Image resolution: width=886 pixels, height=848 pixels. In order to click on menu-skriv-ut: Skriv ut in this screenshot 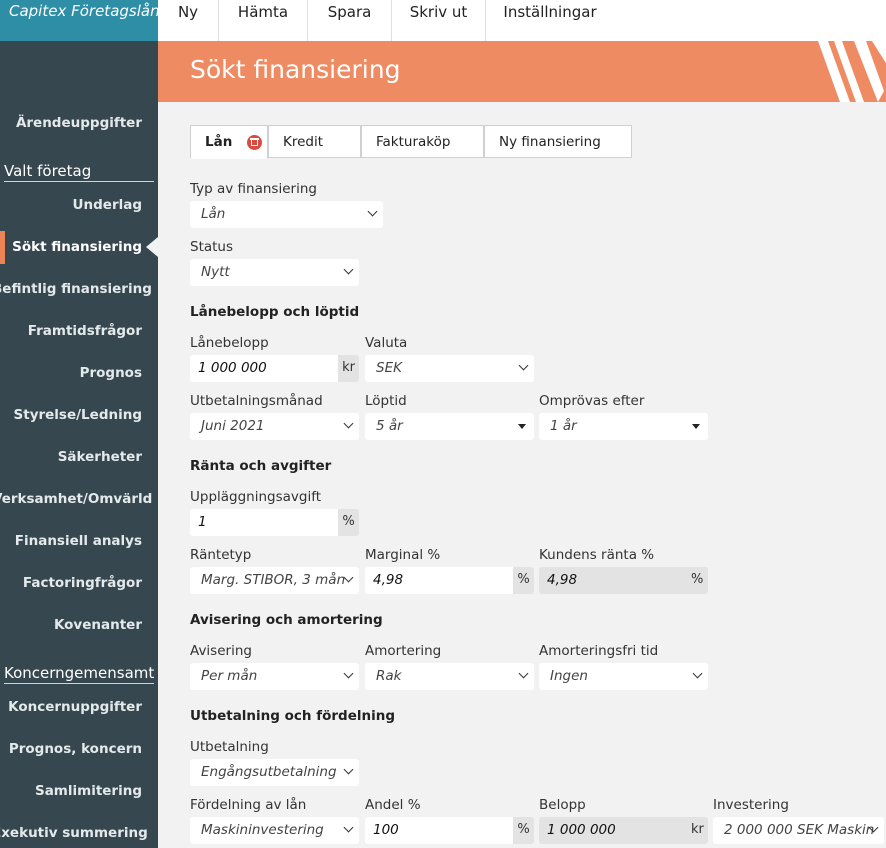, I will do `click(438, 20)`.